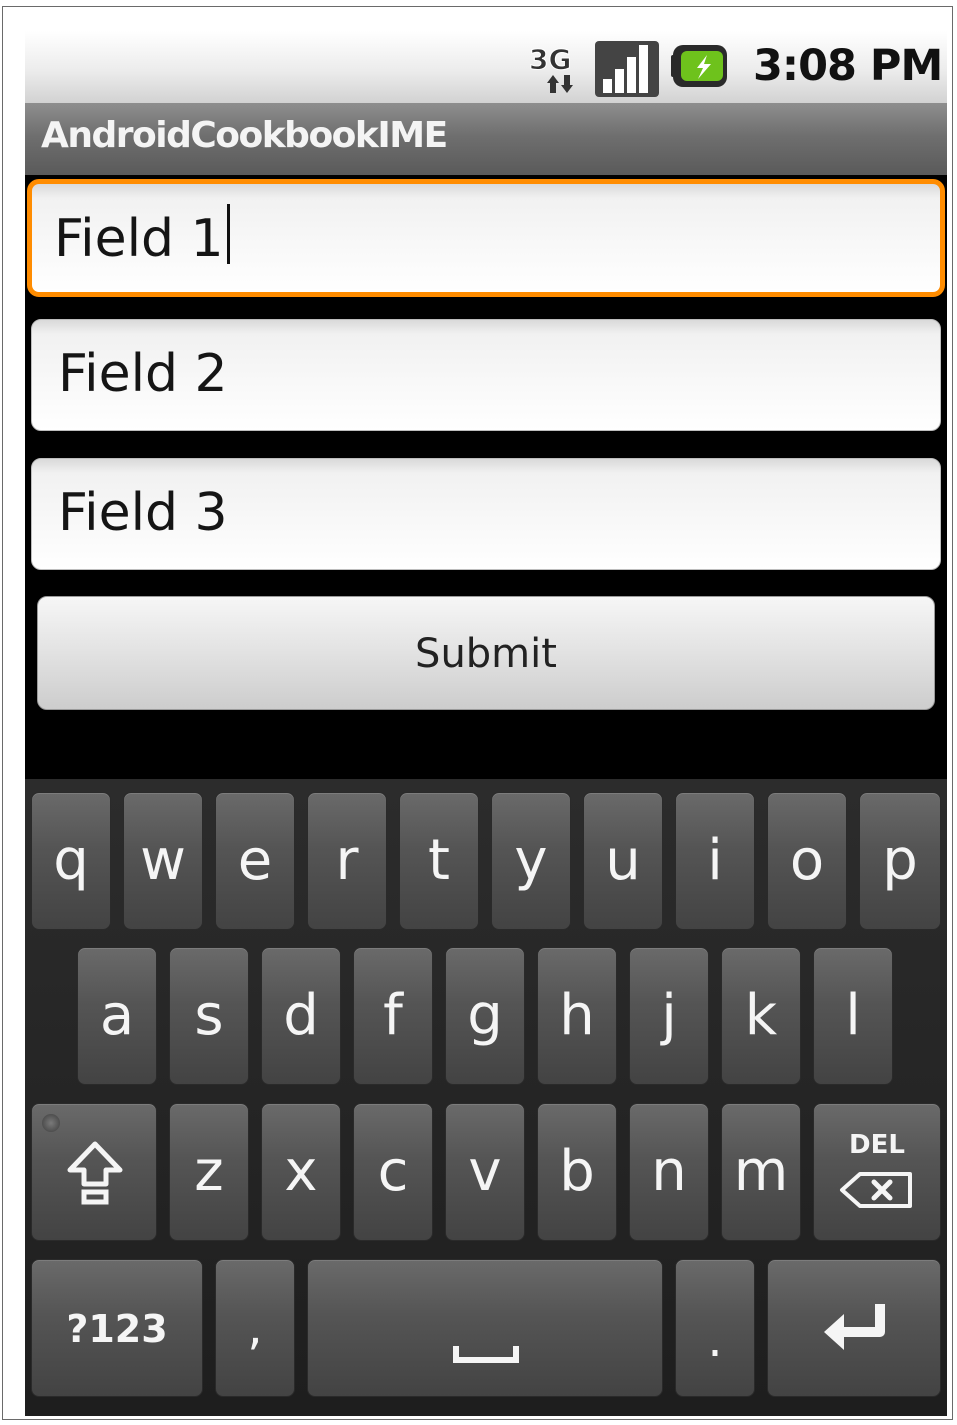 The image size is (957, 1425). What do you see at coordinates (486, 67) in the screenshot?
I see `status-bar: 3G 3:08 PM` at bounding box center [486, 67].